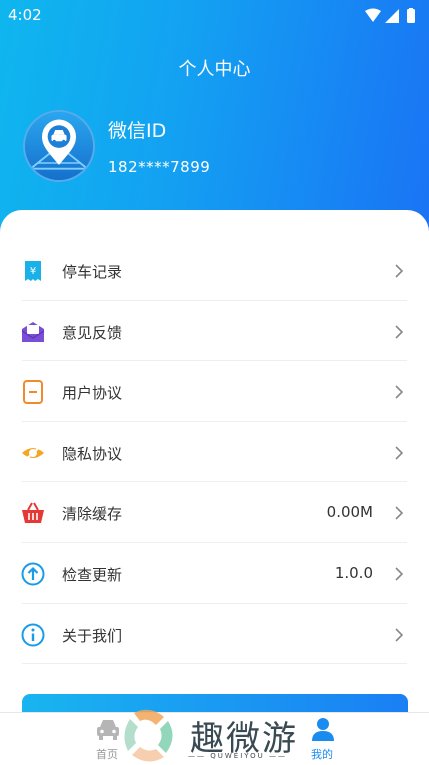 This screenshot has width=429, height=765. I want to click on menu-item-label: 清除缓存, so click(92, 514).